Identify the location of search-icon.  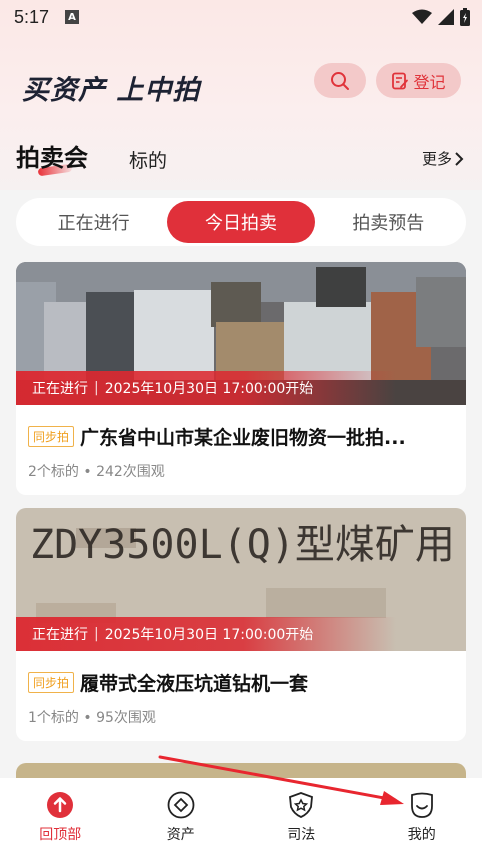
(340, 80).